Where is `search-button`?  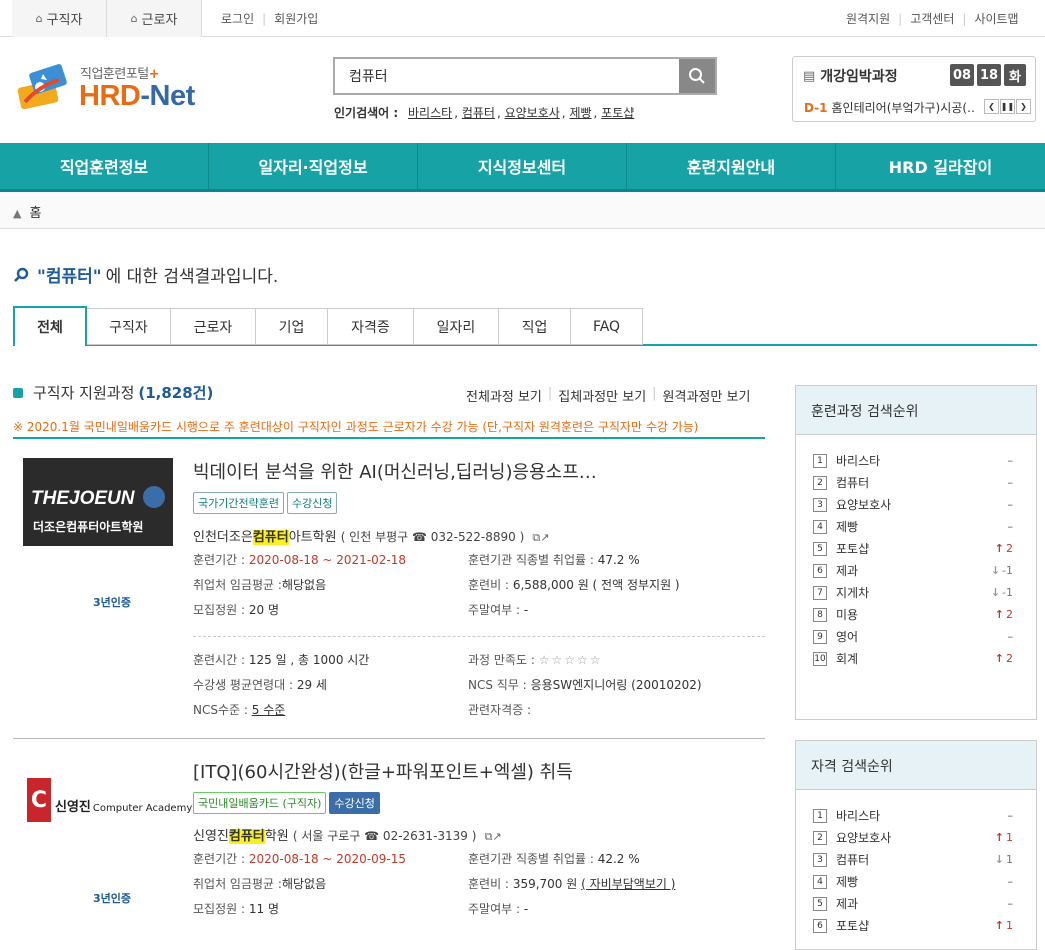 search-button is located at coordinates (697, 76).